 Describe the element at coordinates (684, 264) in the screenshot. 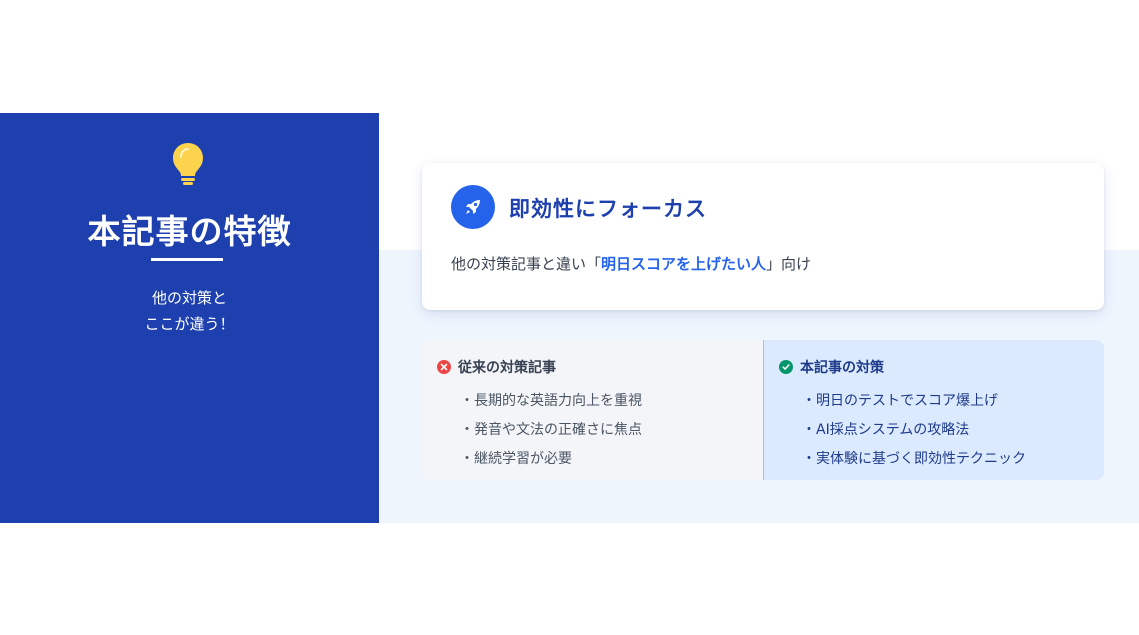

I see `desc-highlight: 明日スコアを上げたい人` at that location.